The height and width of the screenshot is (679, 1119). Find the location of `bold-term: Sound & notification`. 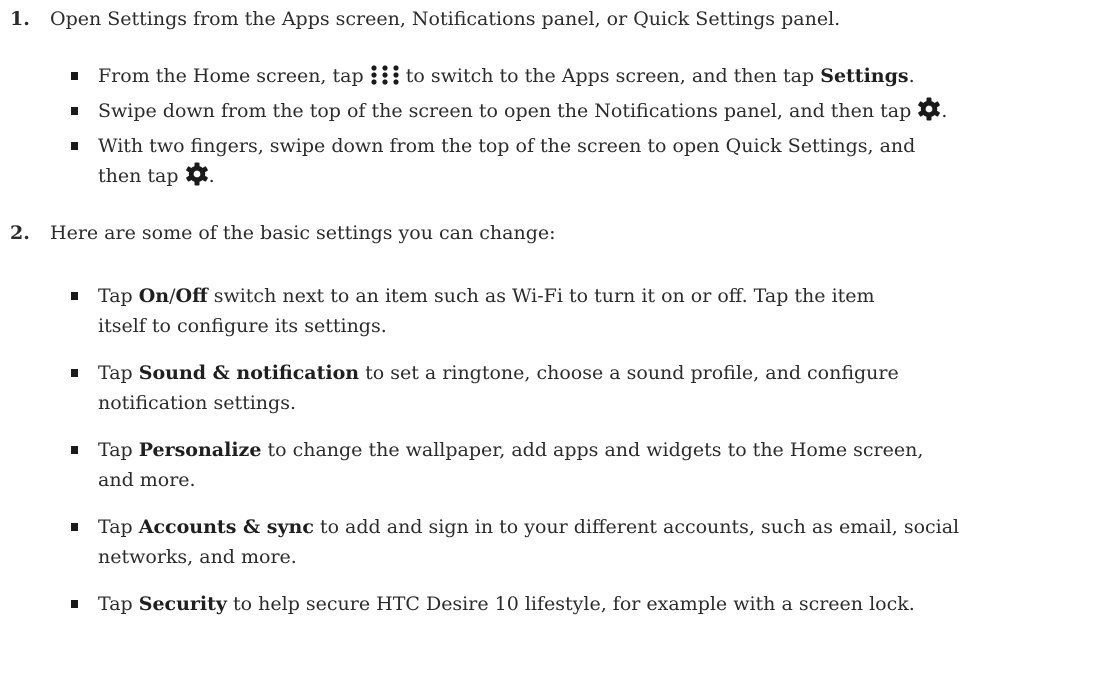

bold-term: Sound & notification is located at coordinates (249, 373).